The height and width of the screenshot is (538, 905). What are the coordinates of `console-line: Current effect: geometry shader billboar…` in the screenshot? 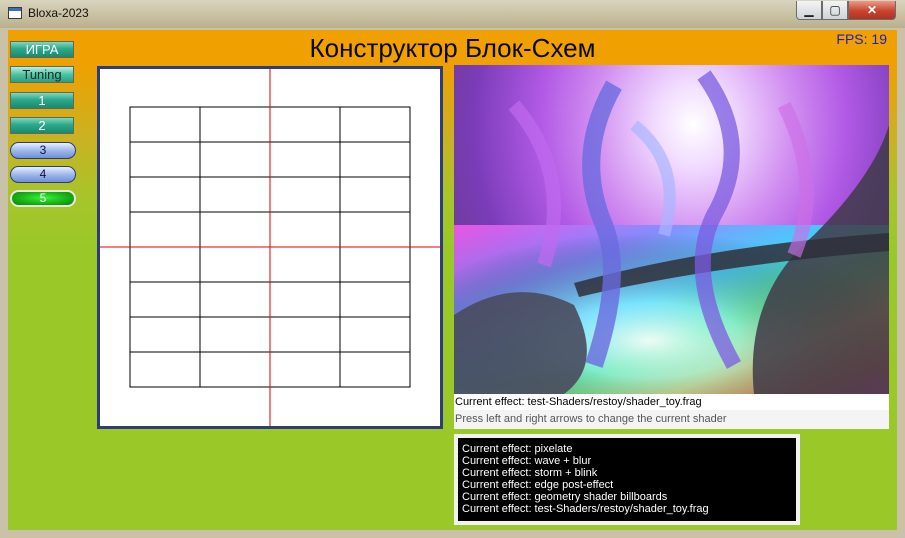 It's located at (565, 497).